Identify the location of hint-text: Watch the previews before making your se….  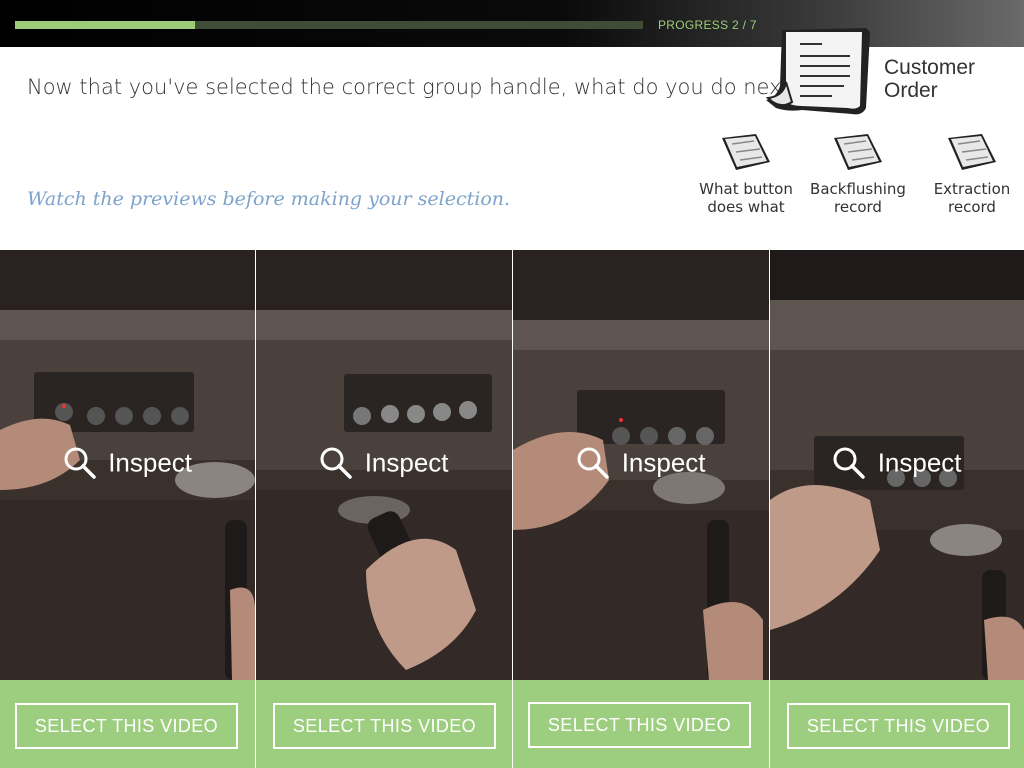
(269, 199).